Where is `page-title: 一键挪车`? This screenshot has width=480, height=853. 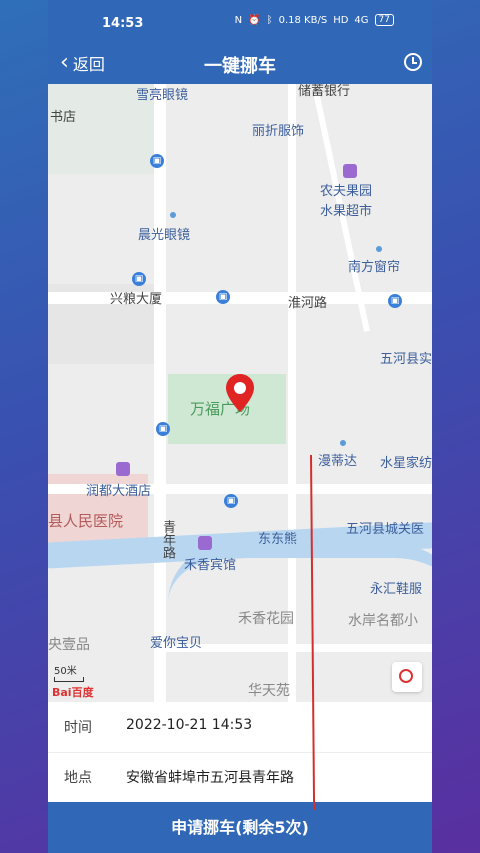 page-title: 一键挪车 is located at coordinates (240, 66).